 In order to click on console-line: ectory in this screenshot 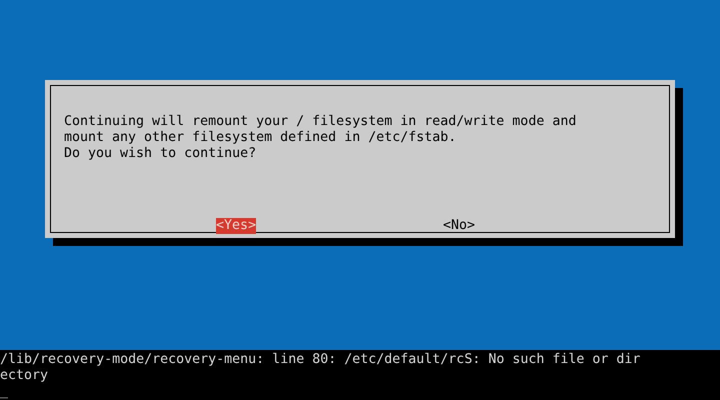, I will do `click(24, 376)`.